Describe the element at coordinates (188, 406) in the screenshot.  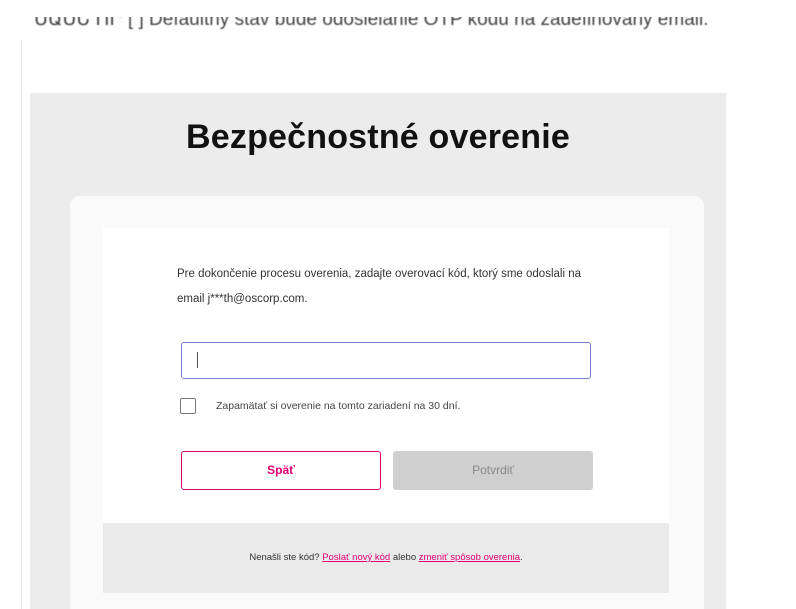
I see `remember-device-checkbox` at that location.